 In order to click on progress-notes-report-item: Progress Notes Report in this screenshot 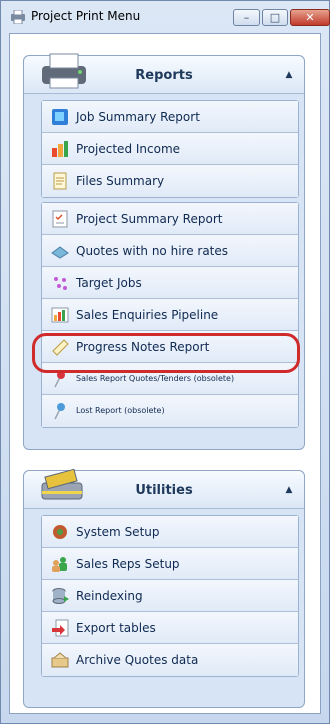, I will do `click(170, 347)`.